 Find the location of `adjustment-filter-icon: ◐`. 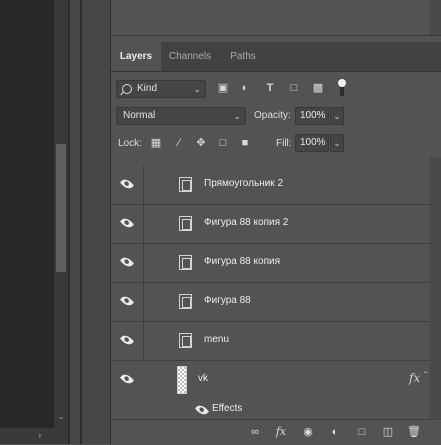

adjustment-filter-icon: ◐ is located at coordinates (245, 88).